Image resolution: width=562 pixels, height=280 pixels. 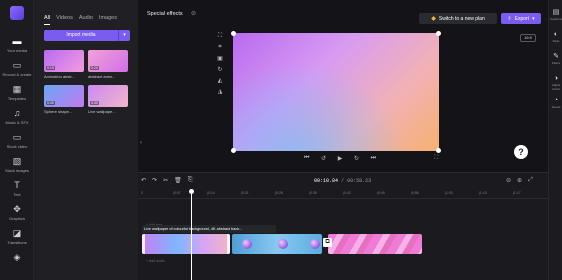 I want to click on nav-item-4: ♫ Music & SFX, so click(x=17, y=116).